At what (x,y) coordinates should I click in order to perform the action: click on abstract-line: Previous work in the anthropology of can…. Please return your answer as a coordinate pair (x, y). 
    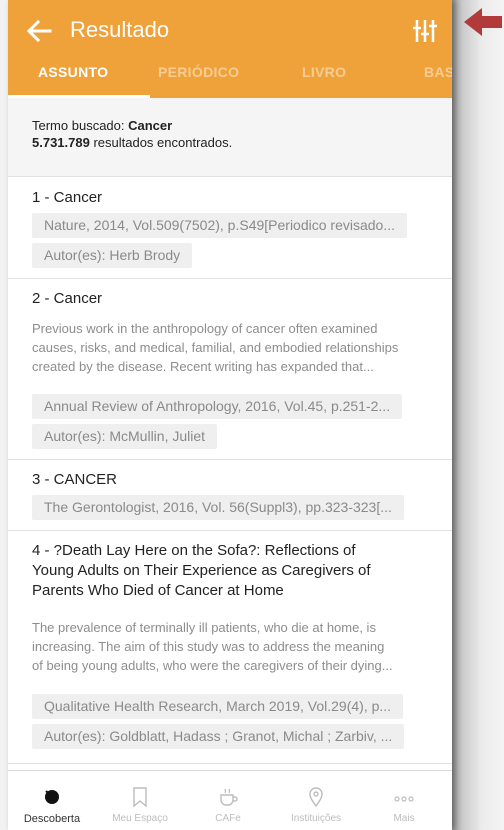
    Looking at the image, I should click on (205, 328).